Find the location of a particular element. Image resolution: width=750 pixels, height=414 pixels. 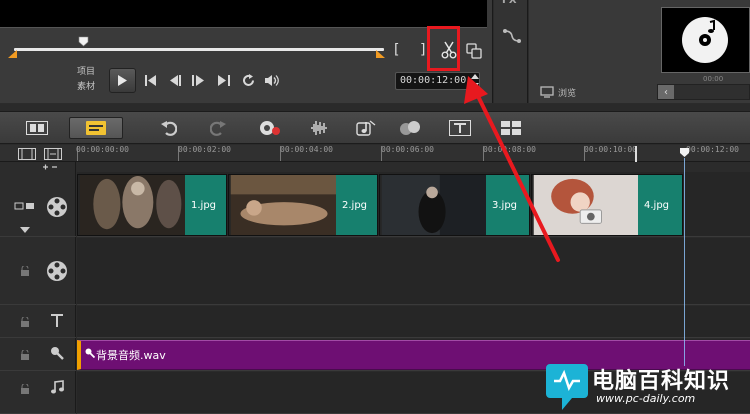

ruler-tick: 00:00:00:00 is located at coordinates (102, 149).